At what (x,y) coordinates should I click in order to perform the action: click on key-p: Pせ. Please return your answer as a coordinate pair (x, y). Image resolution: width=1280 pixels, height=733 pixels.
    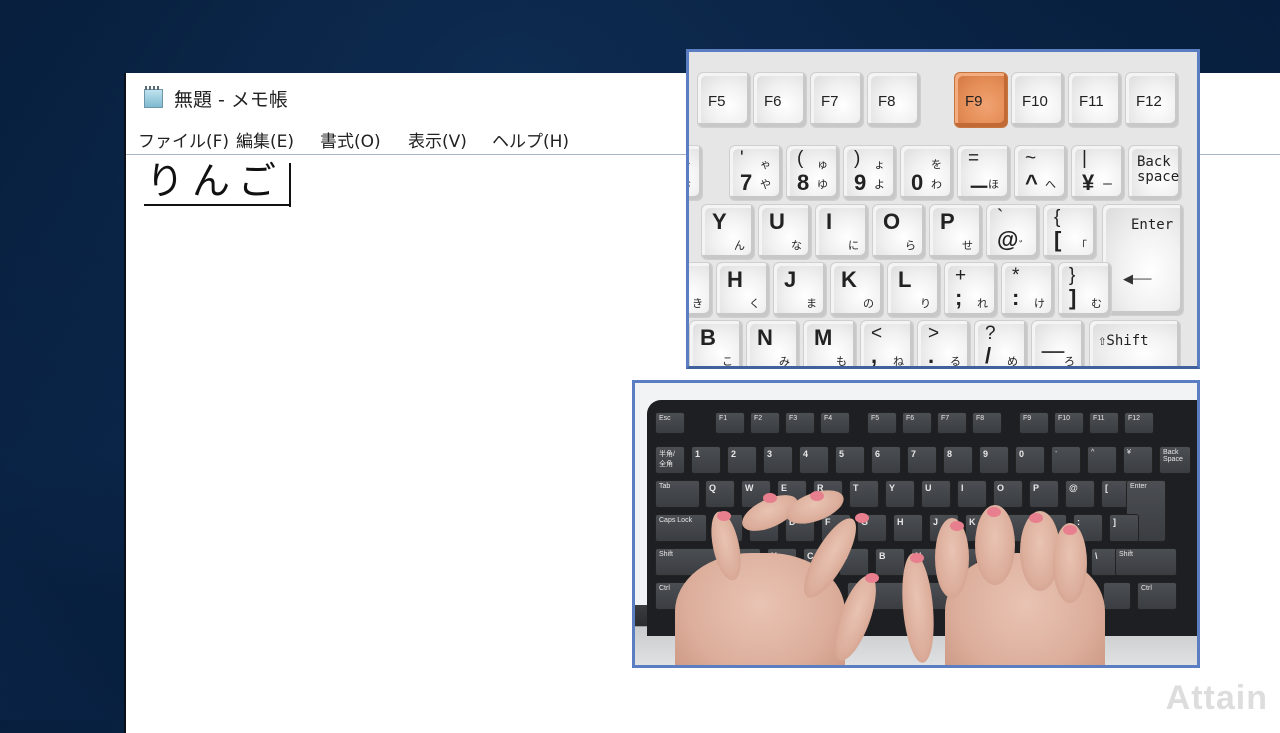
    Looking at the image, I should click on (956, 232).